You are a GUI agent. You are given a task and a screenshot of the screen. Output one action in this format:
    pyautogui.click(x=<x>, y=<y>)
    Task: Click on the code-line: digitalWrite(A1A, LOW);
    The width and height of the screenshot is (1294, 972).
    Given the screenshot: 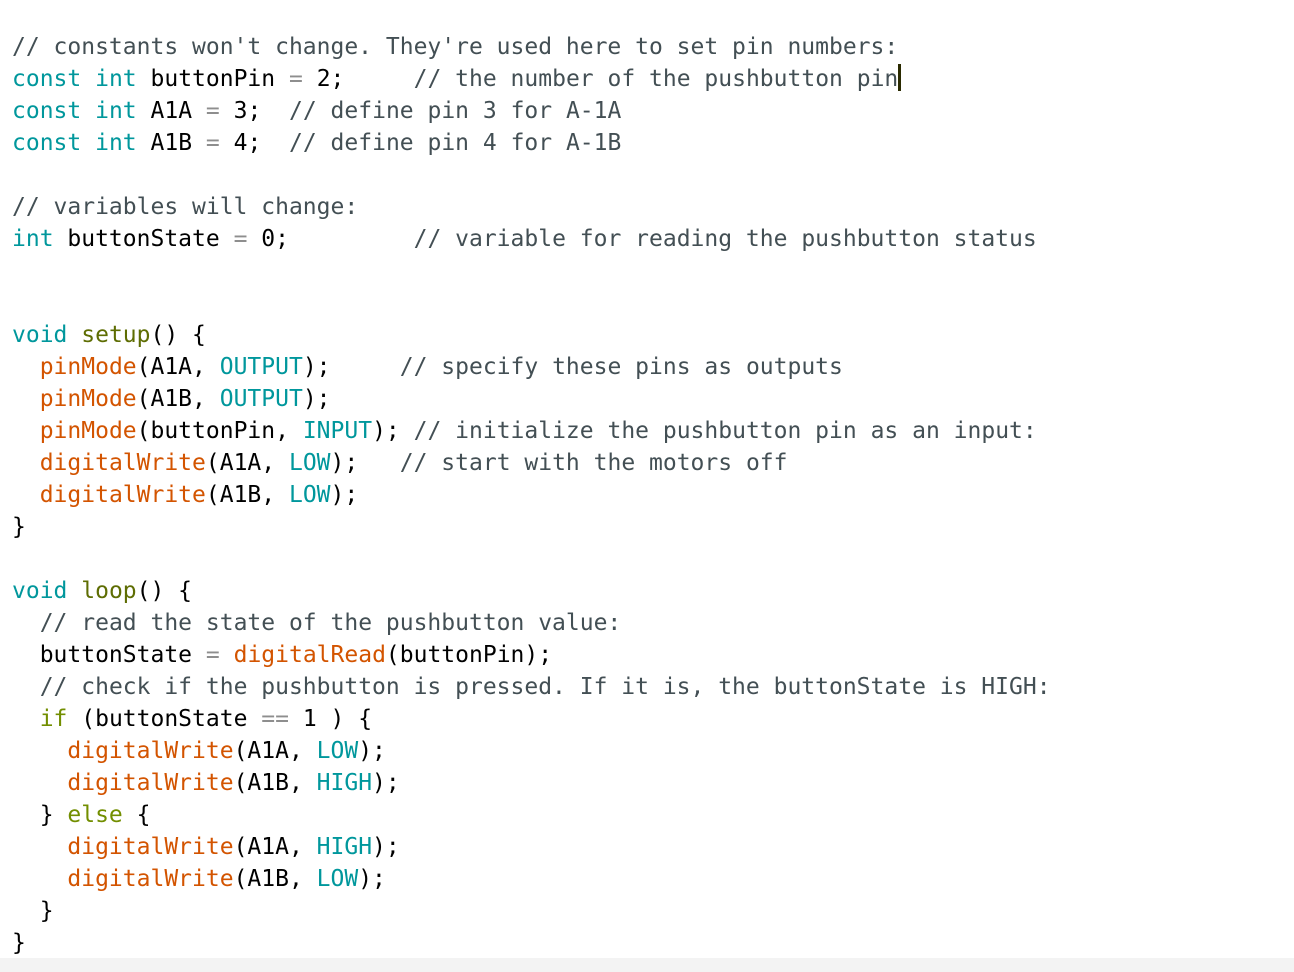 What is the action you would take?
    pyautogui.click(x=531, y=751)
    